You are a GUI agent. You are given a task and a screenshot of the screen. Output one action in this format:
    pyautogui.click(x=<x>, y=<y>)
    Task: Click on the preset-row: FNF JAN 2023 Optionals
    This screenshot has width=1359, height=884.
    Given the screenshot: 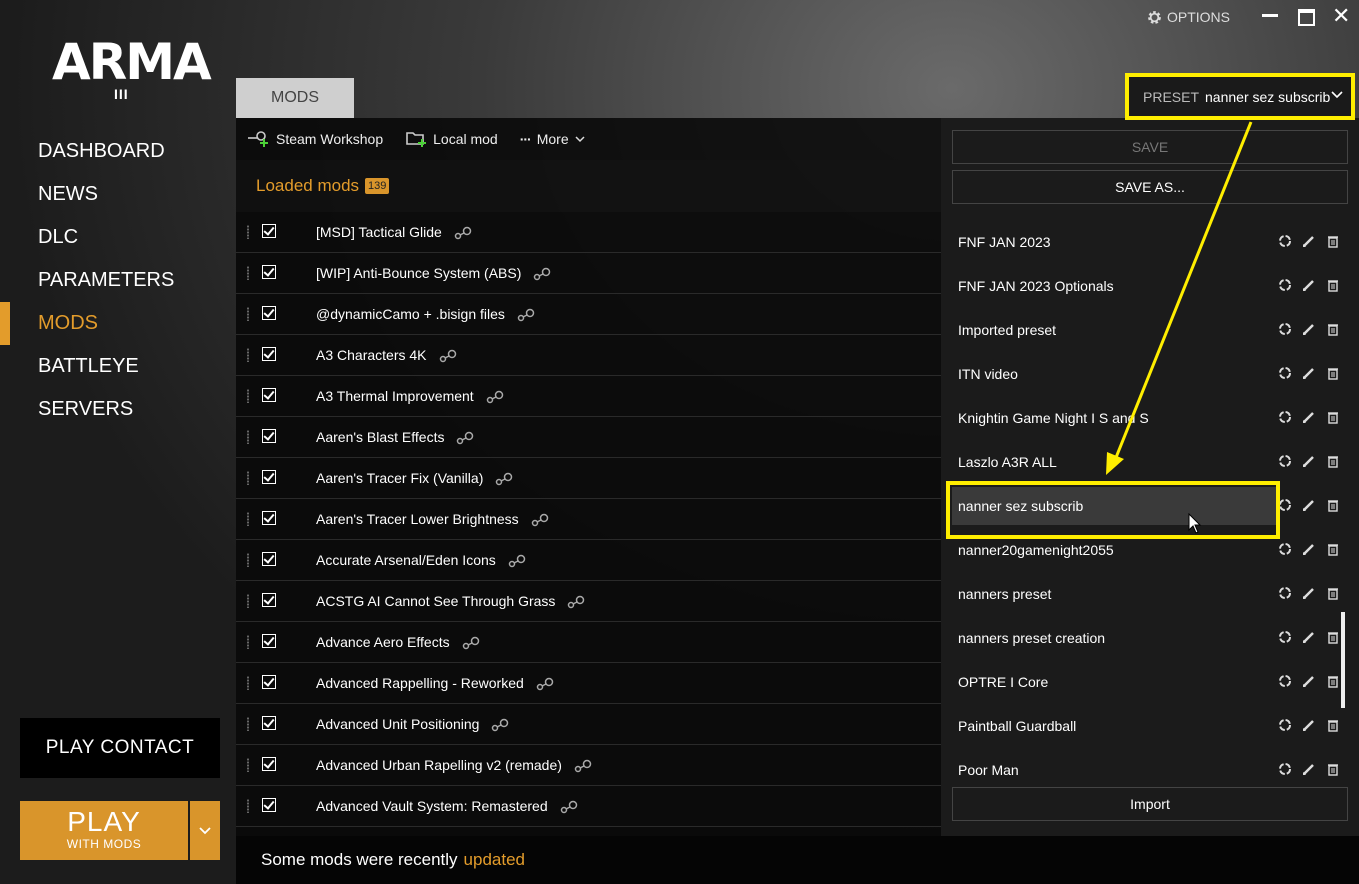 What is the action you would take?
    pyautogui.click(x=1150, y=286)
    